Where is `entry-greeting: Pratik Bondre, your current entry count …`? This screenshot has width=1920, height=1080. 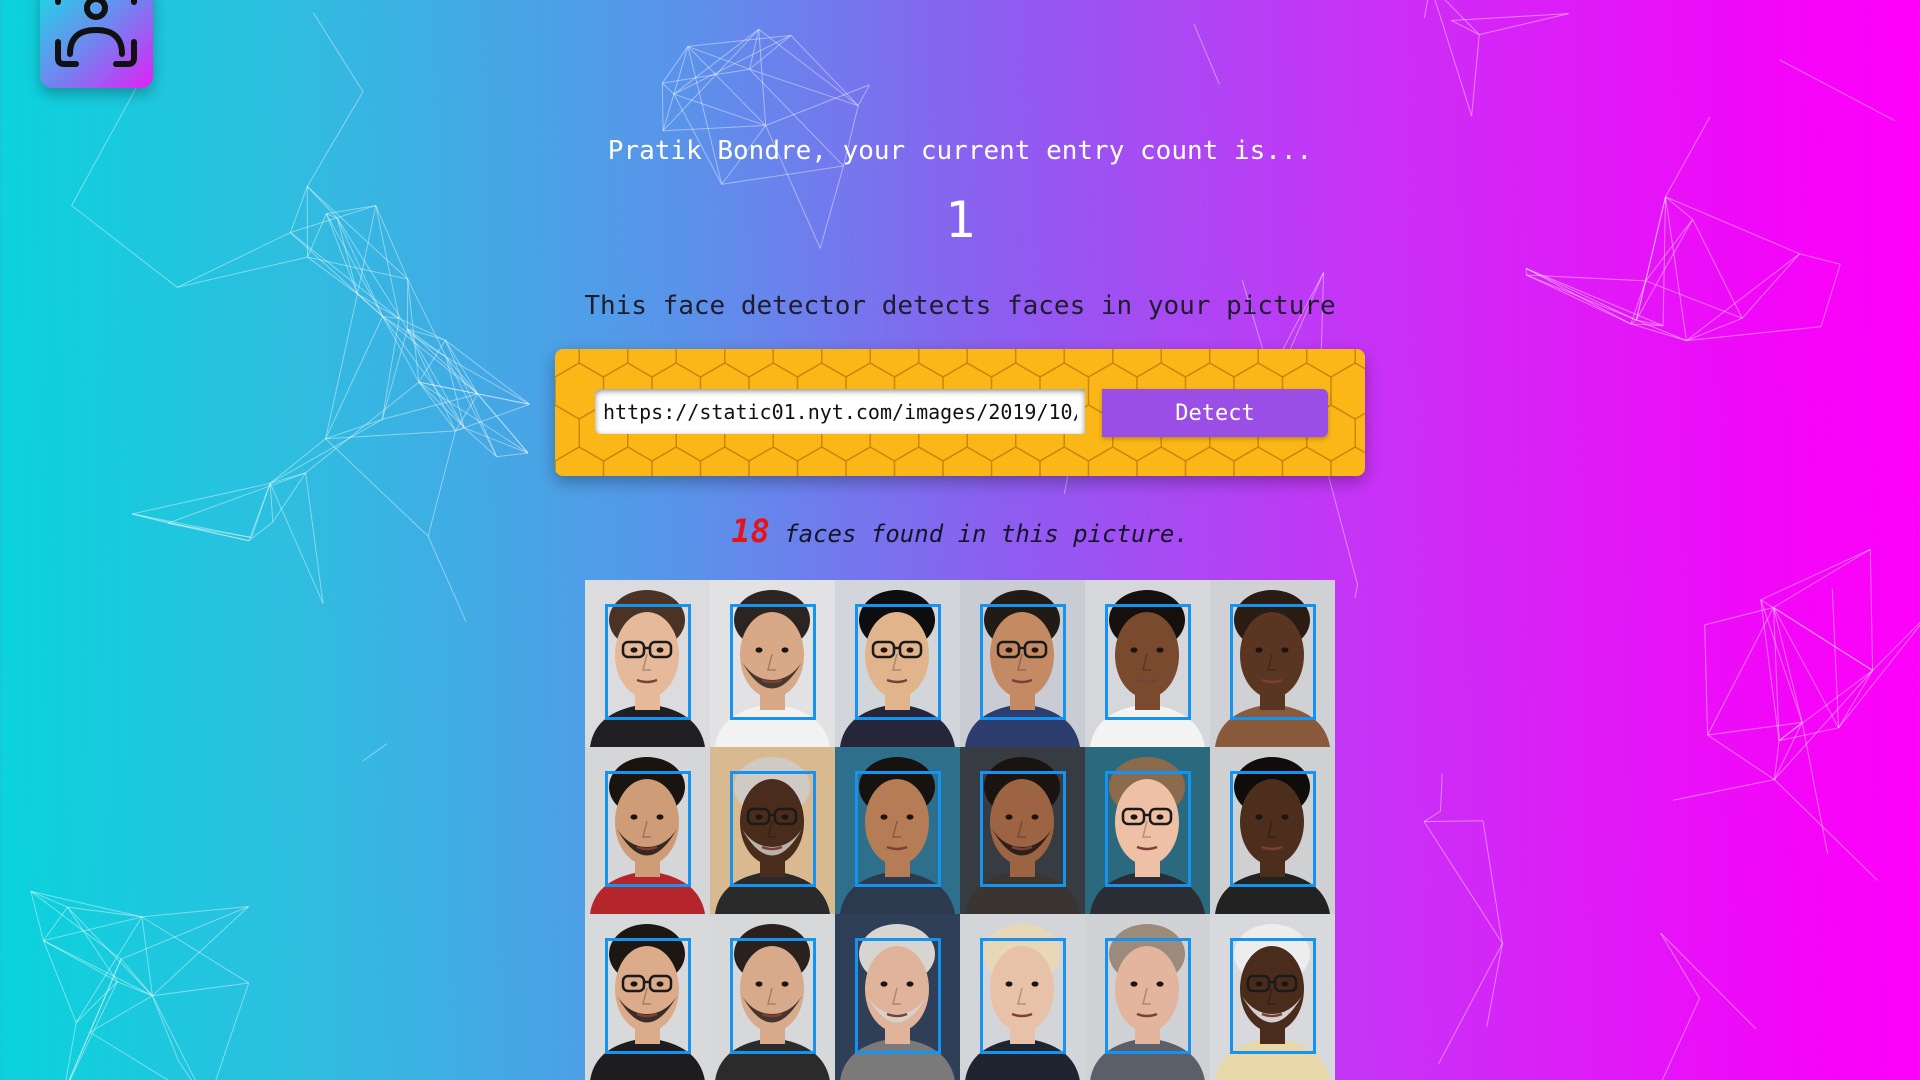
entry-greeting: Pratik Bondre, your current entry count … is located at coordinates (960, 151).